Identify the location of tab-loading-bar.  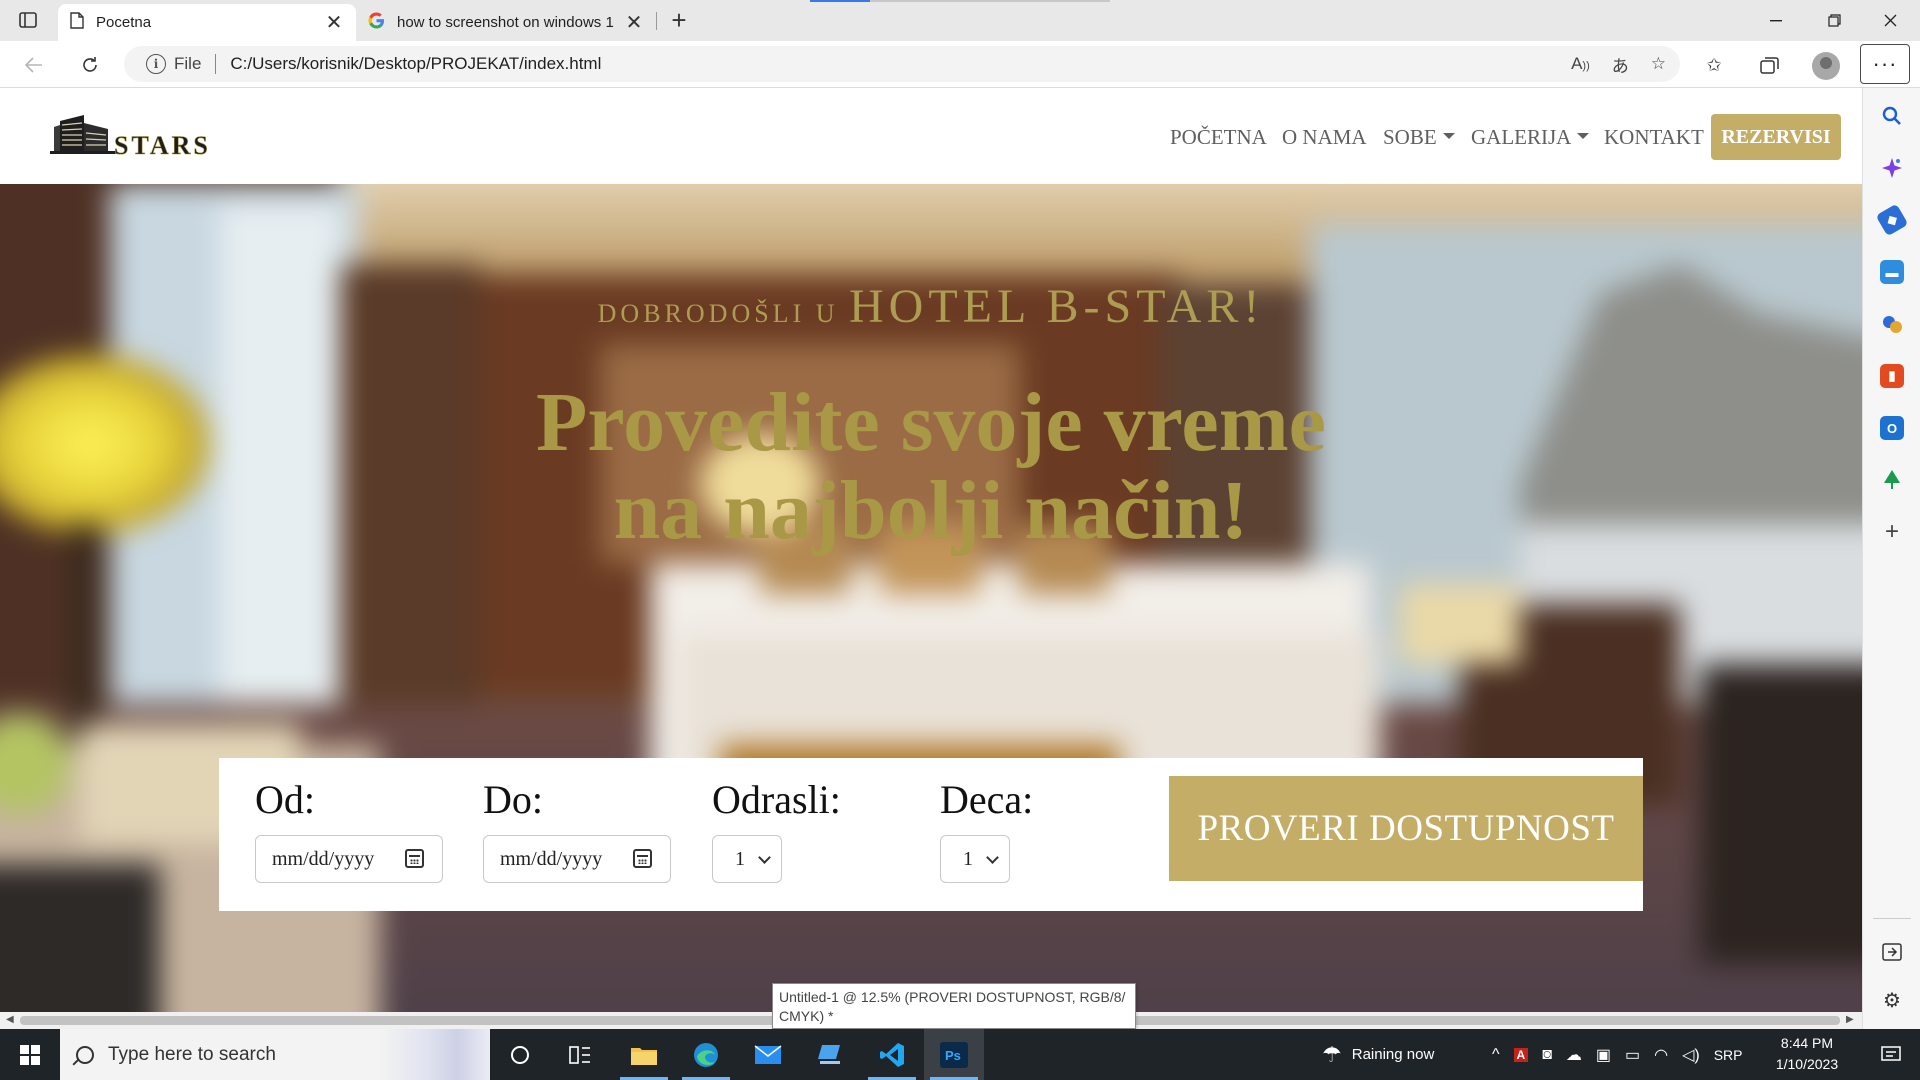
(960, 1).